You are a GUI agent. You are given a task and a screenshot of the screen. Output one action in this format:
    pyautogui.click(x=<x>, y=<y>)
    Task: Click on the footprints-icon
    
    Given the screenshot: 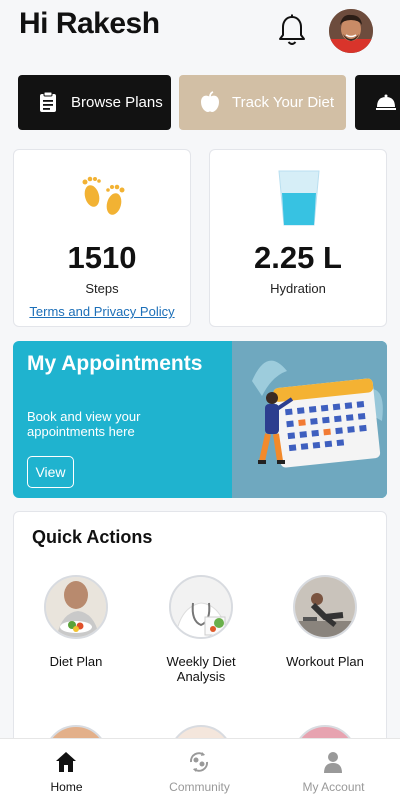 What is the action you would take?
    pyautogui.click(x=104, y=198)
    